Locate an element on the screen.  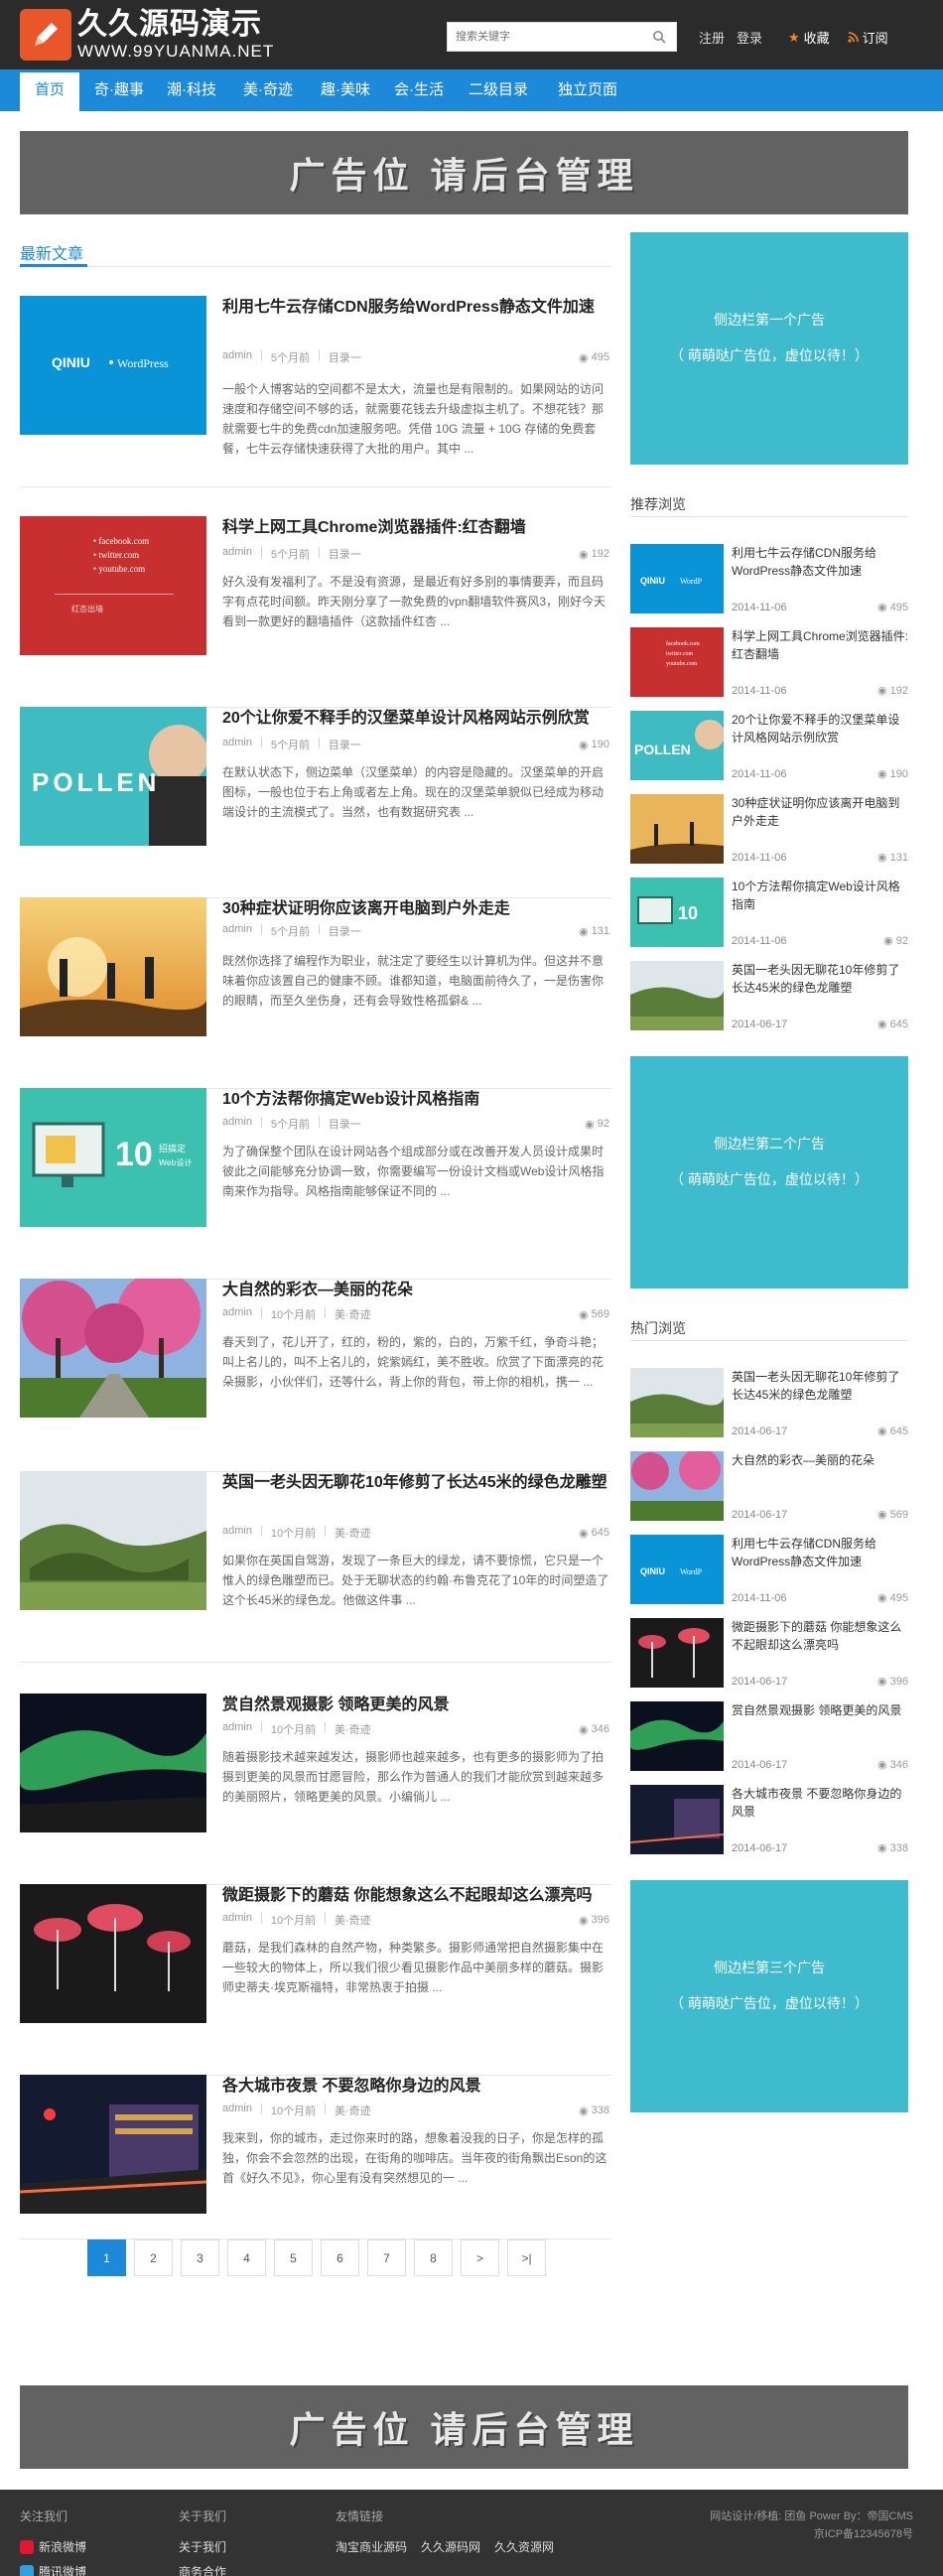
register-link: 注册 is located at coordinates (712, 37).